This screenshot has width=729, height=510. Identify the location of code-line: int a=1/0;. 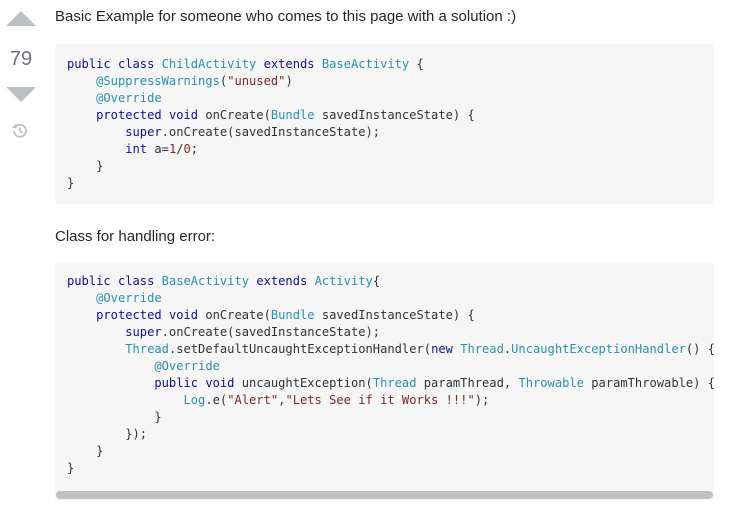
(162, 149).